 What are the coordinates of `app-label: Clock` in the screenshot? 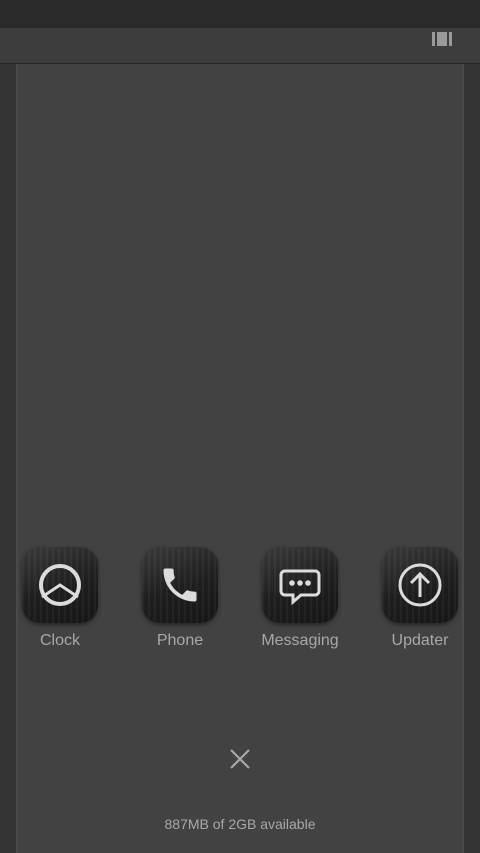 It's located at (59, 640).